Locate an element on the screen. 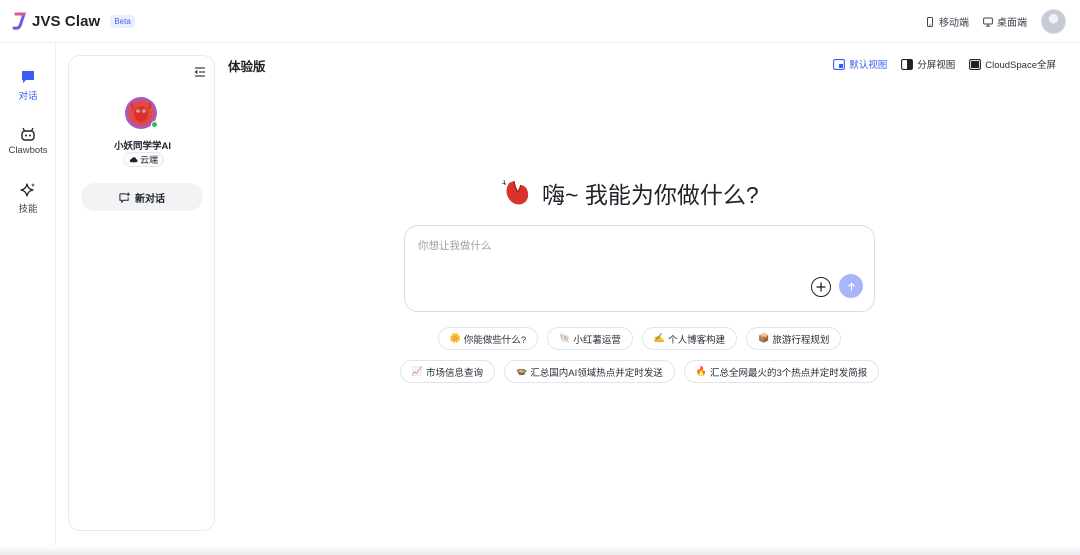 The image size is (1080, 555). nav-item-chat: 对话 is located at coordinates (28, 85).